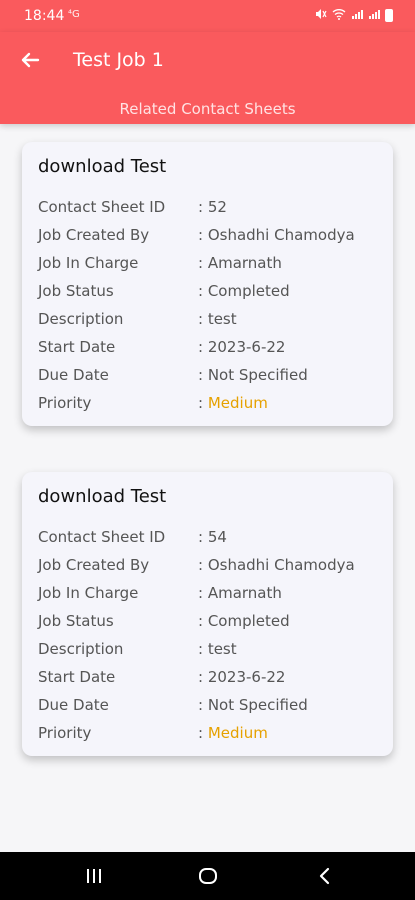  Describe the element at coordinates (321, 15) in the screenshot. I see `mute-icon` at that location.